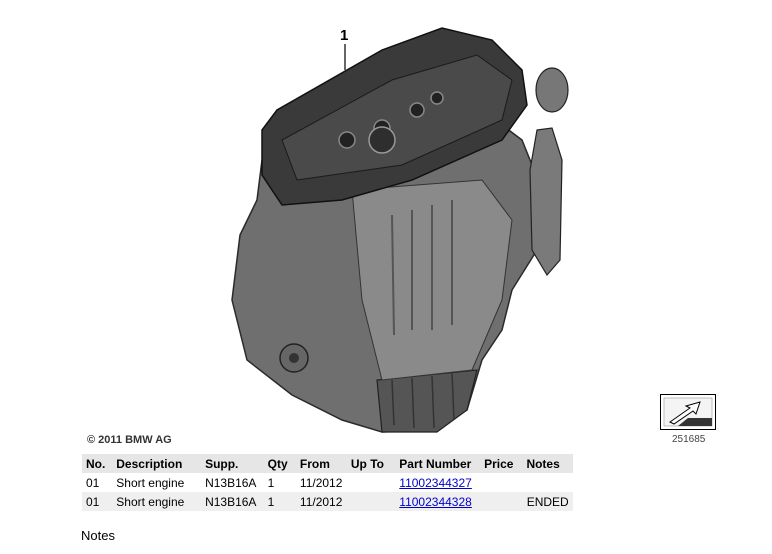 The width and height of the screenshot is (772, 554). I want to click on cell-part-number: 11002344327, so click(438, 482).